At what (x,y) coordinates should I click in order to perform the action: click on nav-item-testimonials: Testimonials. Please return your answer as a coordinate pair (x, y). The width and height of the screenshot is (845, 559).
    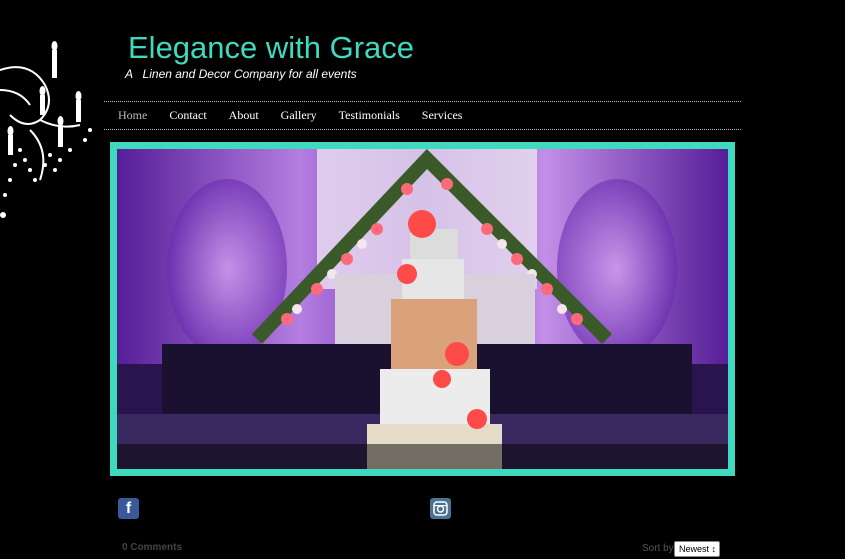
    Looking at the image, I should click on (369, 115).